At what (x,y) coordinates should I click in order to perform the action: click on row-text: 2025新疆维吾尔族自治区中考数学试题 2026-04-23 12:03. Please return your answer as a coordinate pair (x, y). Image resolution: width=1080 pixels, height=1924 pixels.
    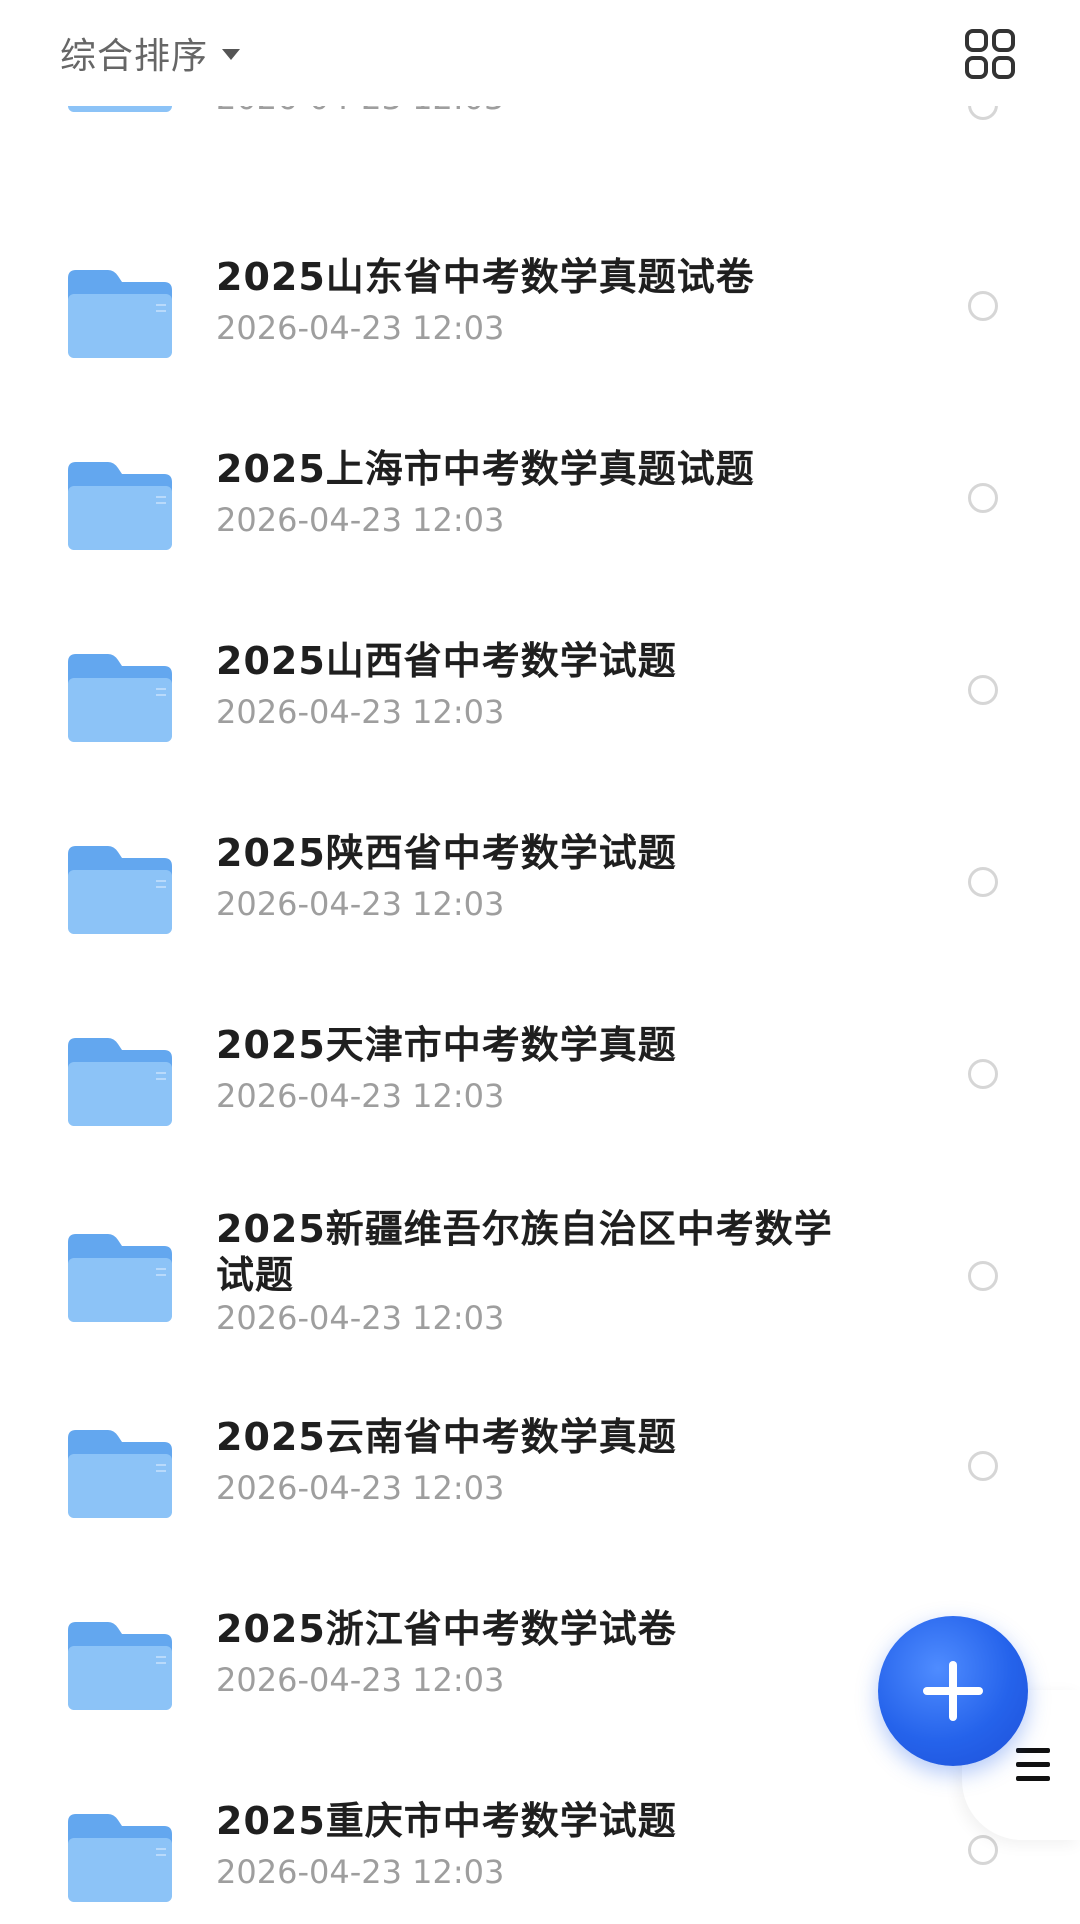
    Looking at the image, I should click on (541, 1272).